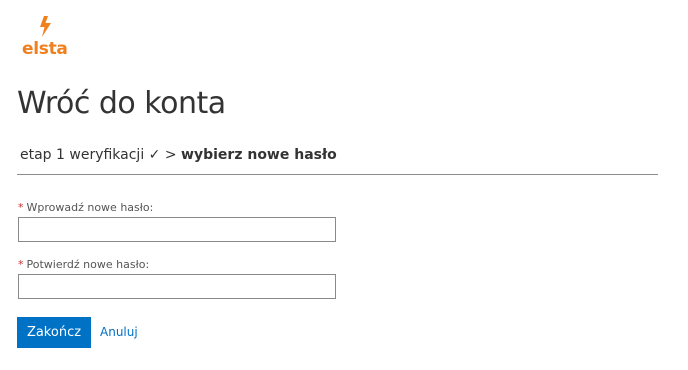  I want to click on lightning-bolt-icon, so click(45, 26).